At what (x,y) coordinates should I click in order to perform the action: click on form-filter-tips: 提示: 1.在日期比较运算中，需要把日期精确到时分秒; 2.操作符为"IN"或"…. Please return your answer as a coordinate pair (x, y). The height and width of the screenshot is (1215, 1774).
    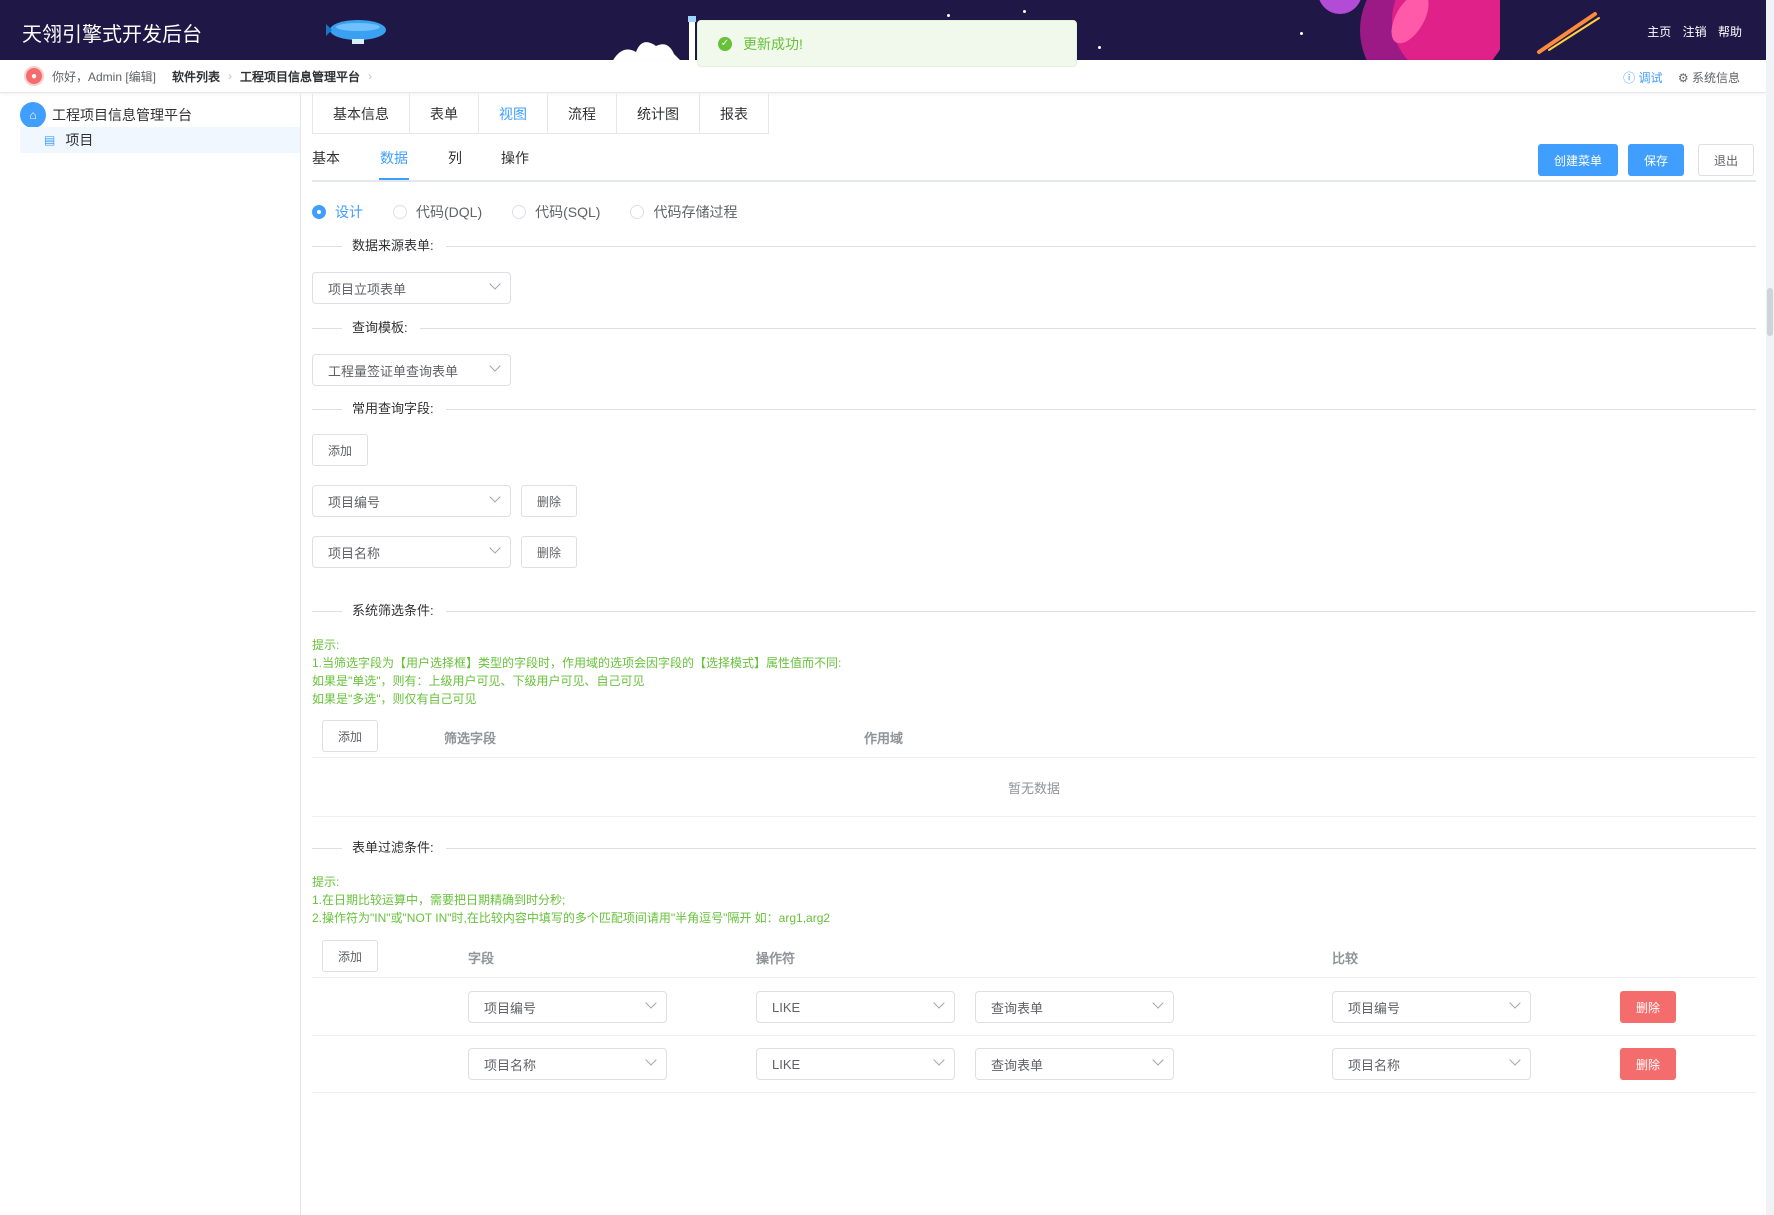
    Looking at the image, I should click on (571, 900).